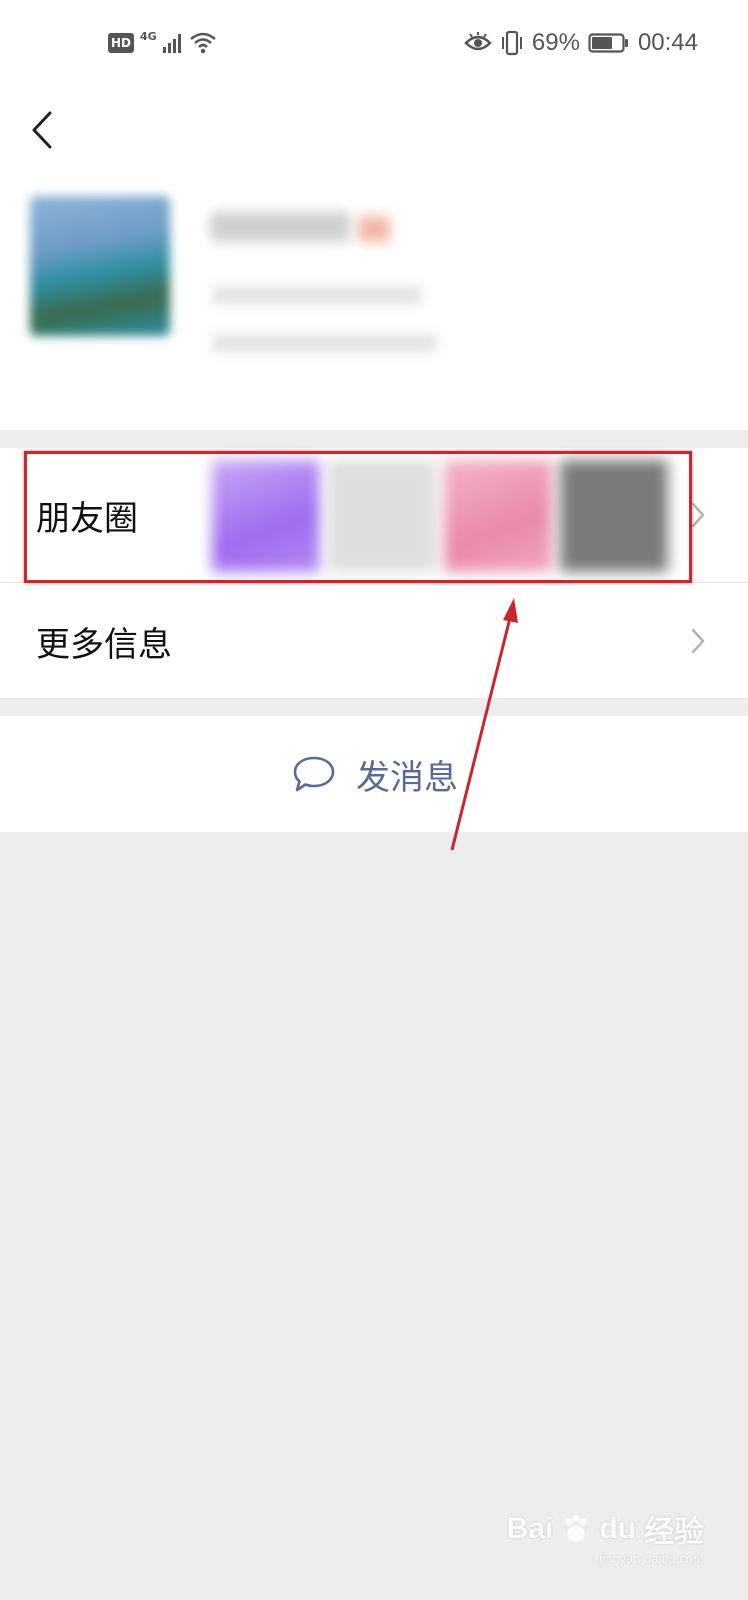 The image size is (748, 1600). I want to click on clock-time: 00:44, so click(667, 42).